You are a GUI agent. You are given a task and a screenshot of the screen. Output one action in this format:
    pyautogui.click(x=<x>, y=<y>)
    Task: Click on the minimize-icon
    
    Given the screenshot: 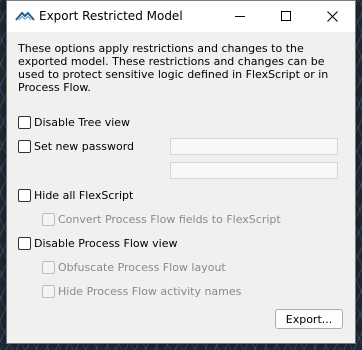 What is the action you would take?
    pyautogui.click(x=239, y=16)
    